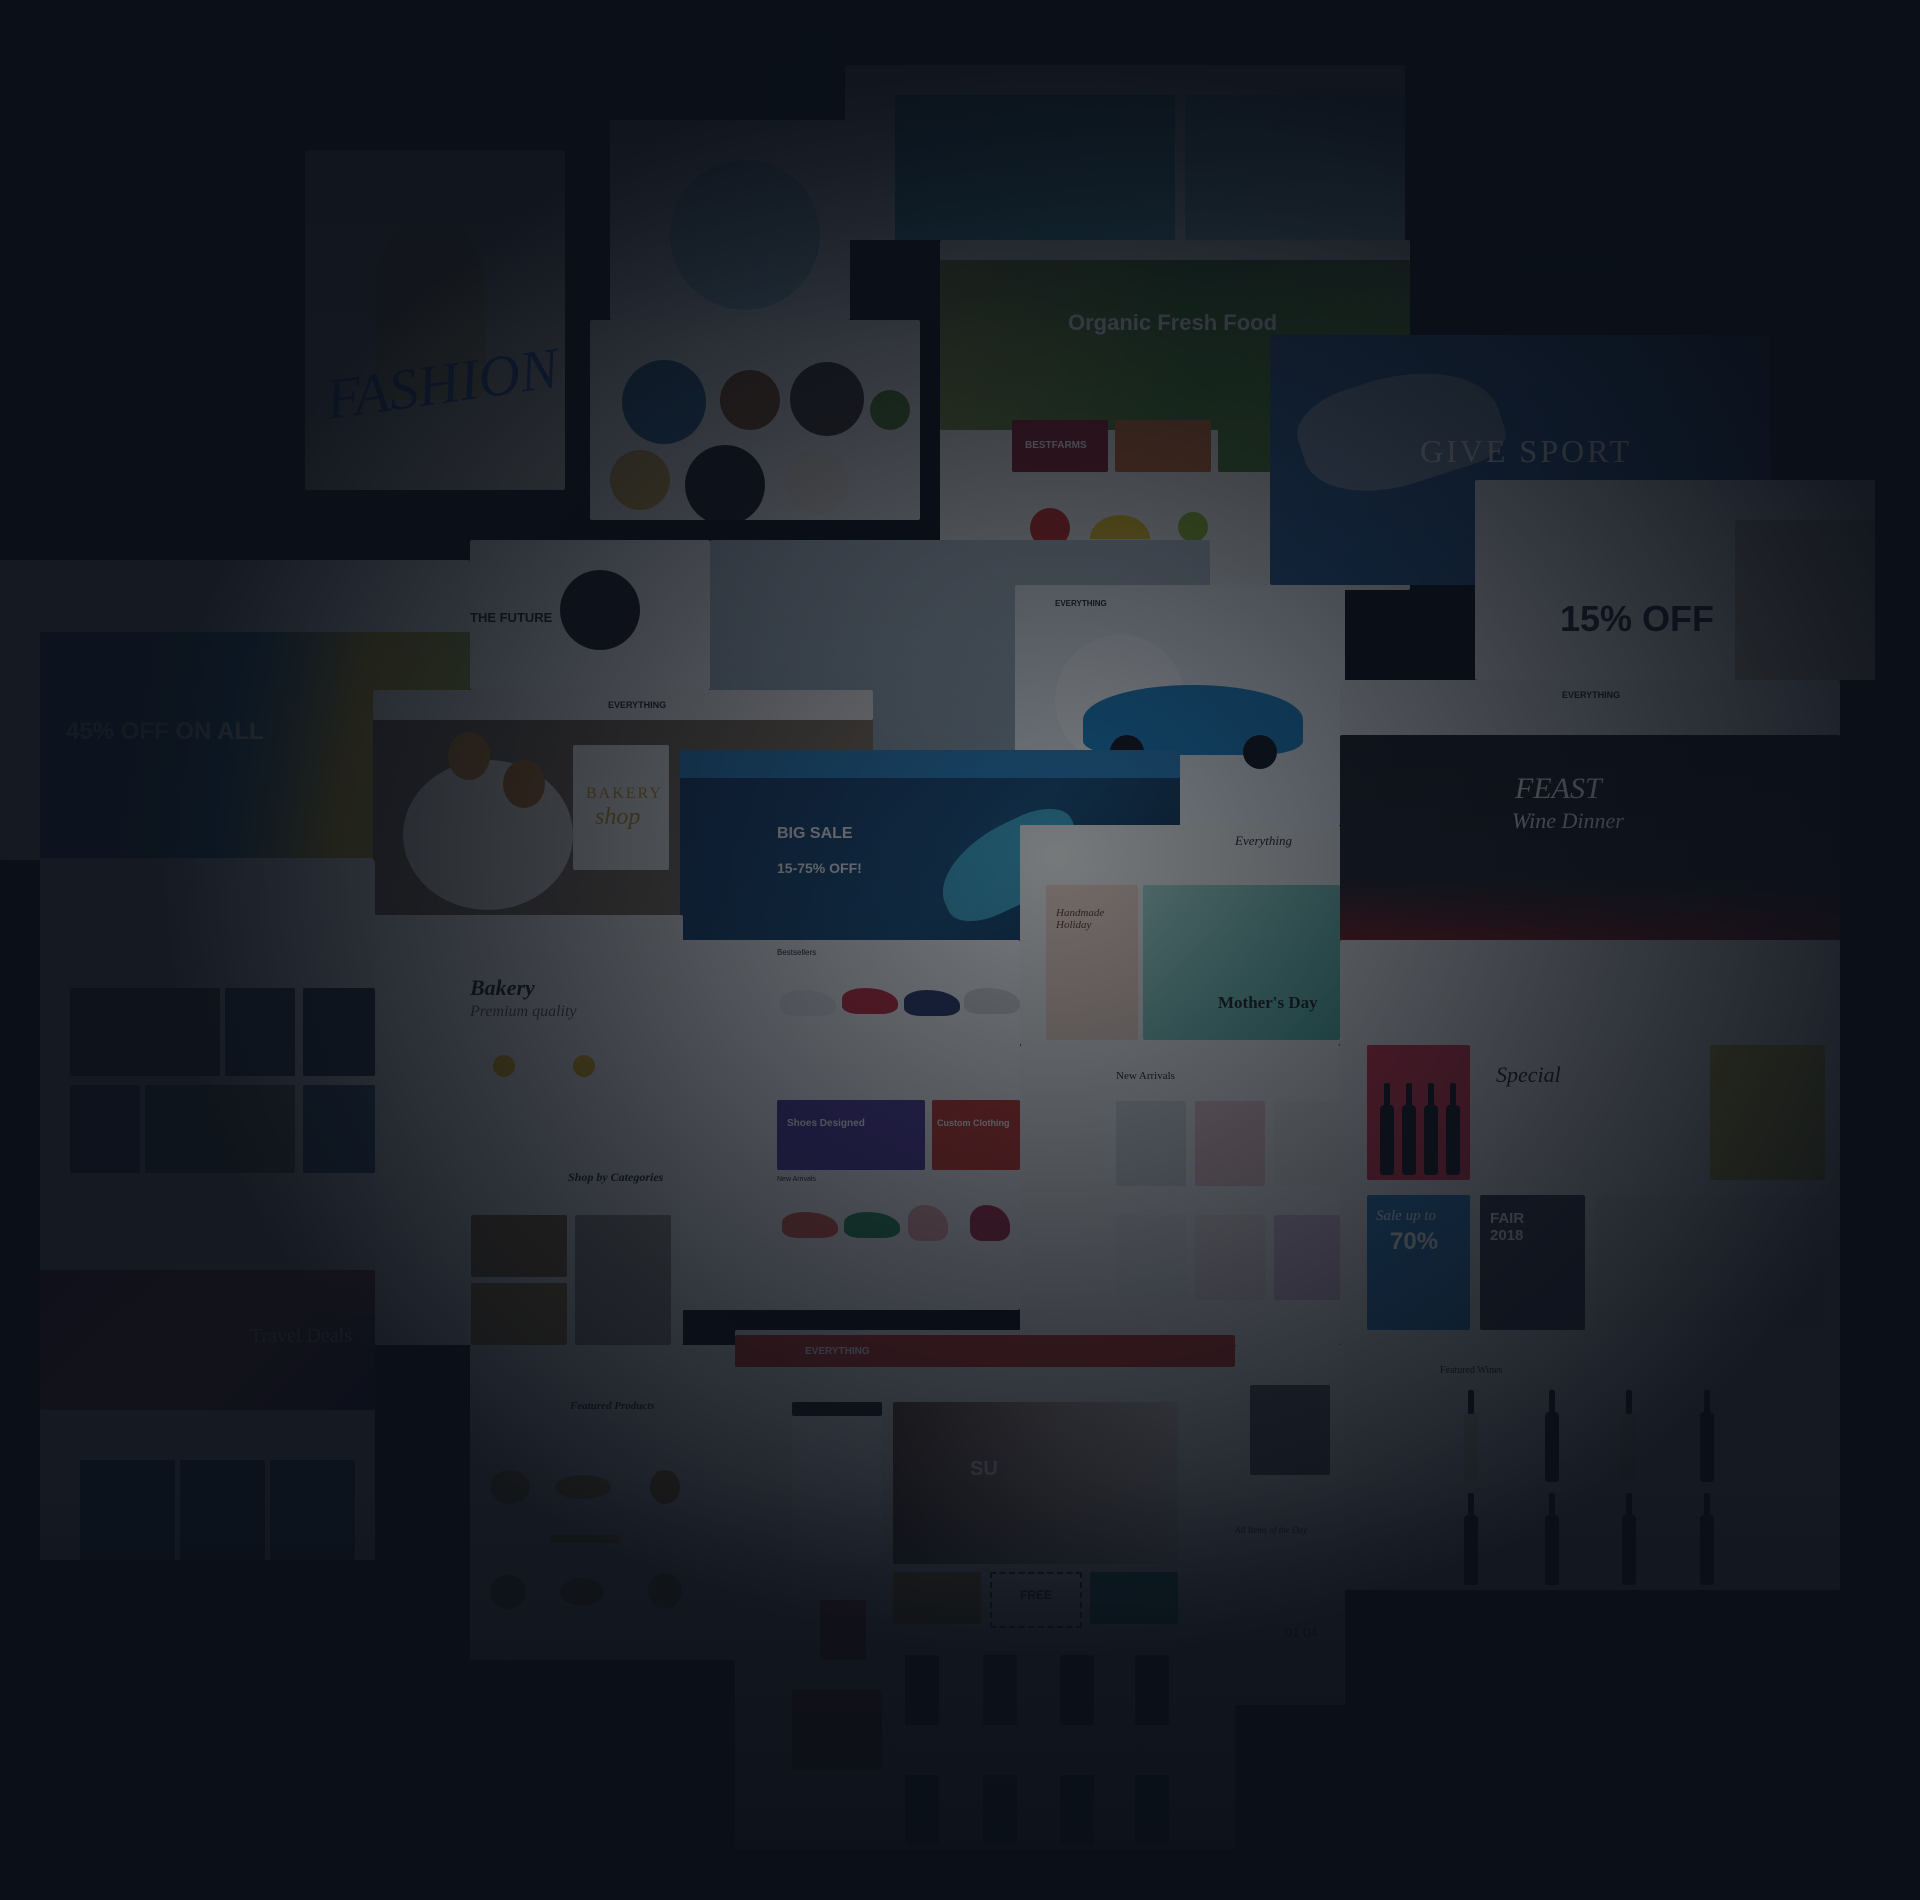  I want to click on hat-model-template, so click(730, 220).